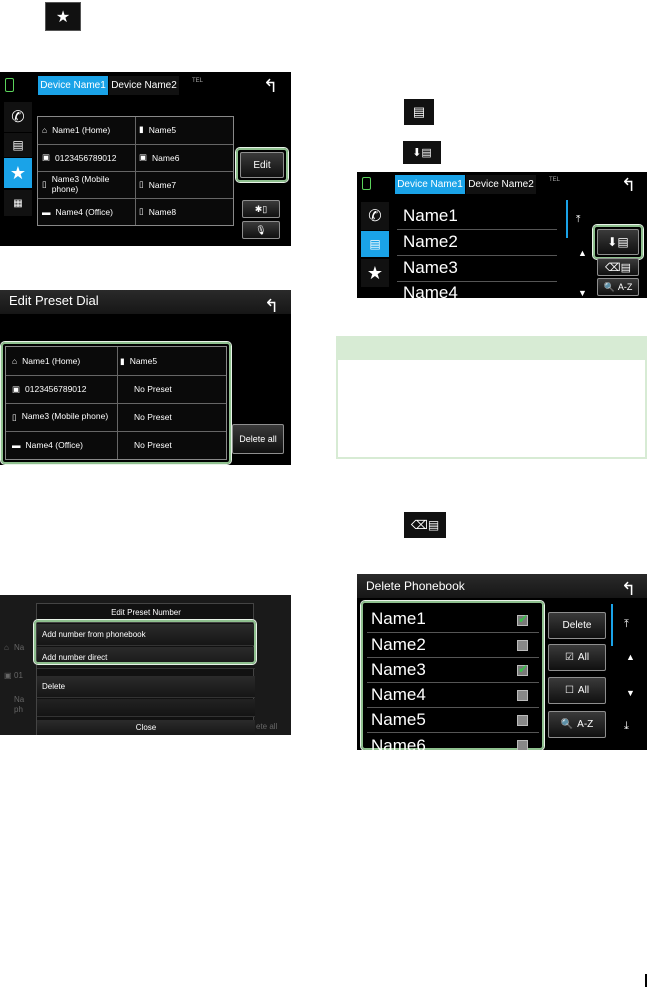 The image size is (648, 987). I want to click on bg-fragment: ph, so click(18, 709).